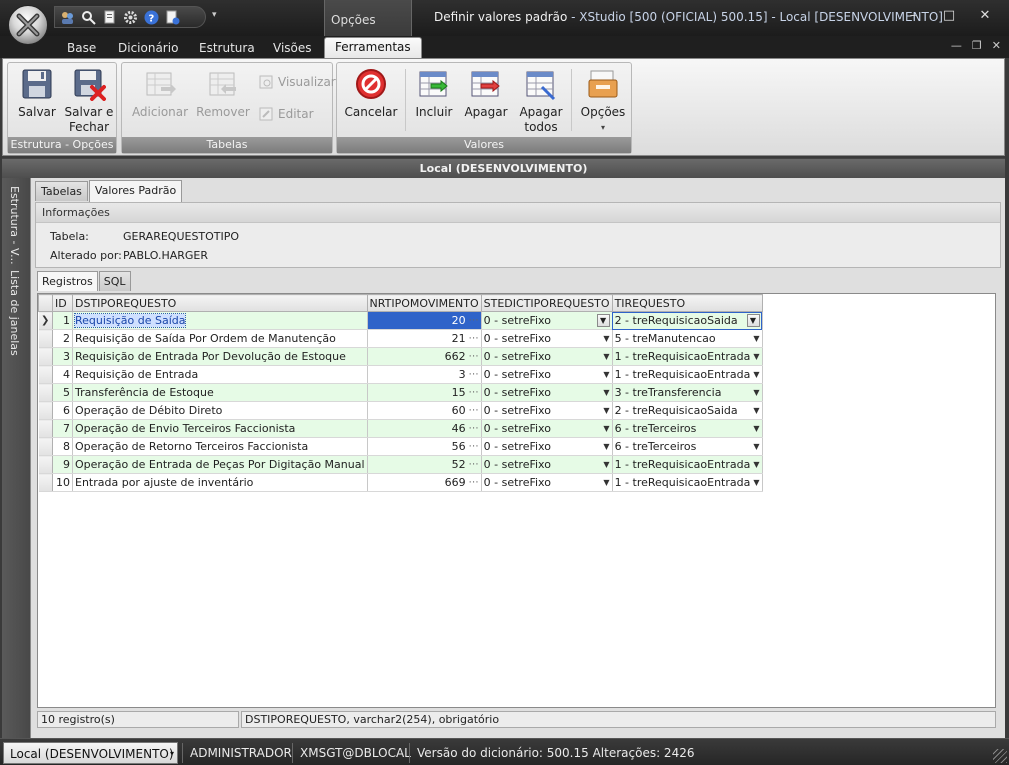 The width and height of the screenshot is (1009, 765). Describe the element at coordinates (220, 410) in the screenshot. I see `cell-dstiporequesto: Operação de Débito Direto` at that location.